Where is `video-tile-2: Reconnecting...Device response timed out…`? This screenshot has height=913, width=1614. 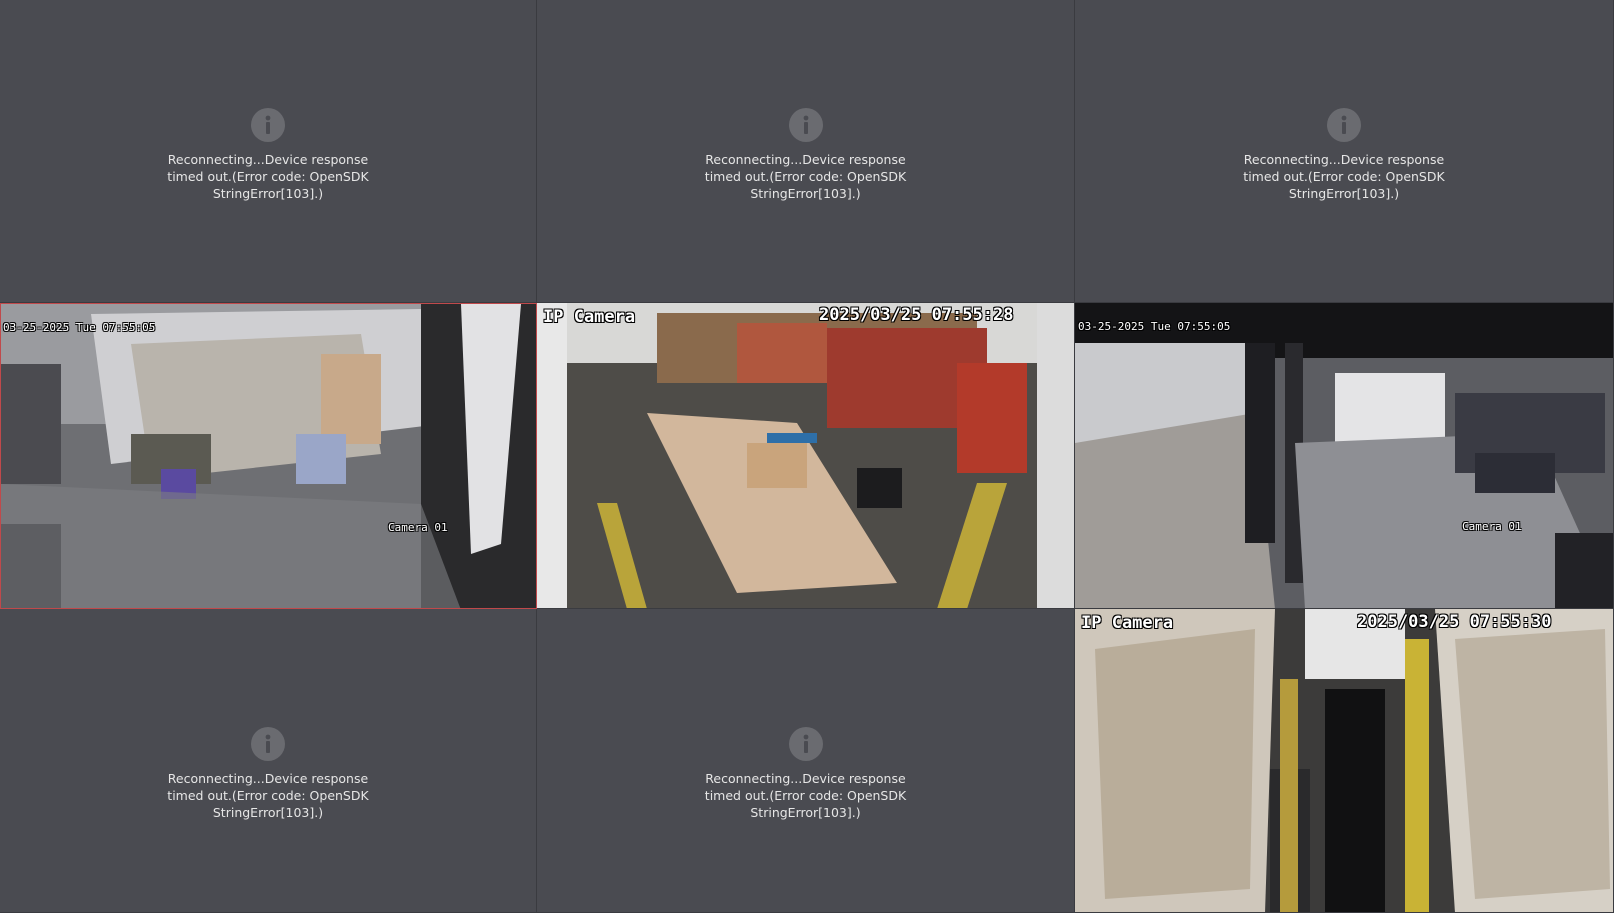 video-tile-2: Reconnecting...Device response timed out… is located at coordinates (806, 151).